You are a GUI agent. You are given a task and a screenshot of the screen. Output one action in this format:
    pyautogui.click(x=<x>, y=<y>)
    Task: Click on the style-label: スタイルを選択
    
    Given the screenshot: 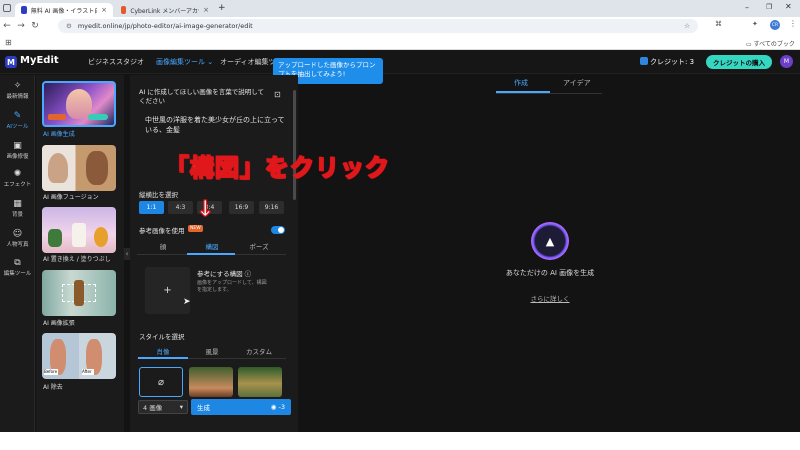 What is the action you would take?
    pyautogui.click(x=162, y=337)
    